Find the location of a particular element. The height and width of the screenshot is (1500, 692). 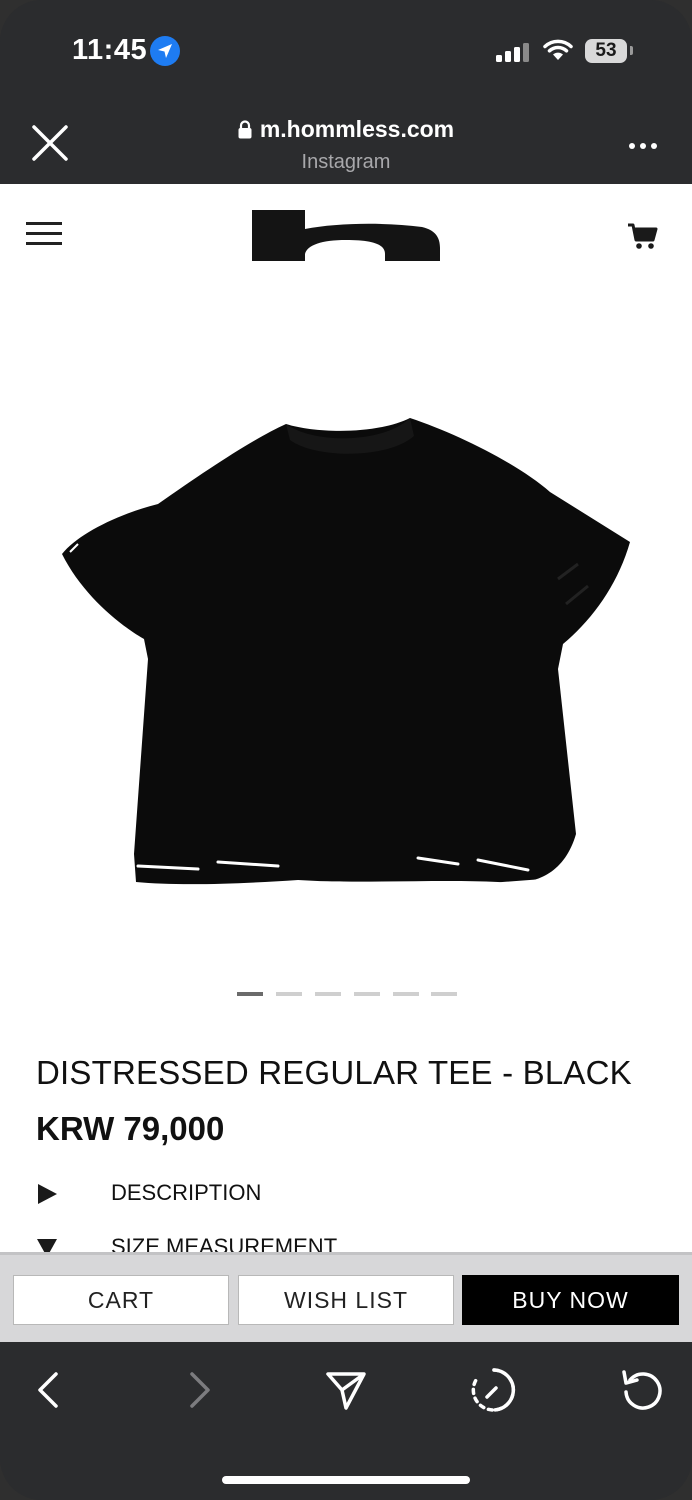

url-source: Instagram is located at coordinates (346, 162).